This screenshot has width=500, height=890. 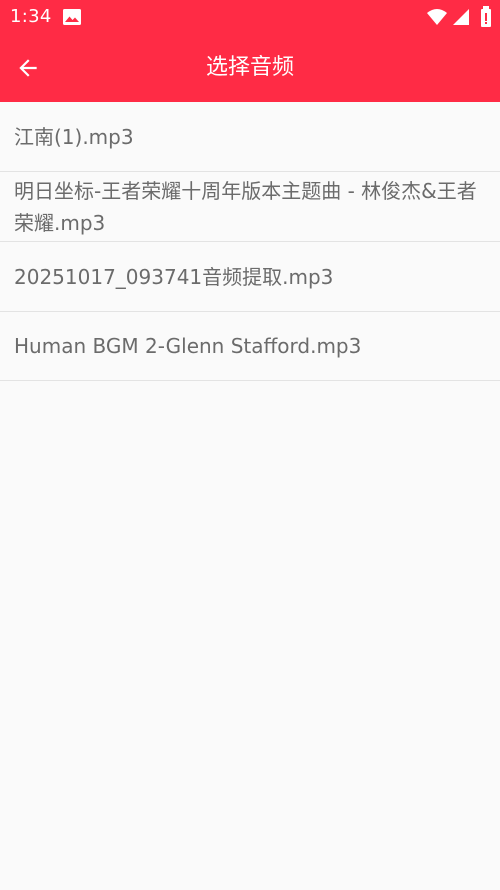 I want to click on status-time: 1:34, so click(x=31, y=16).